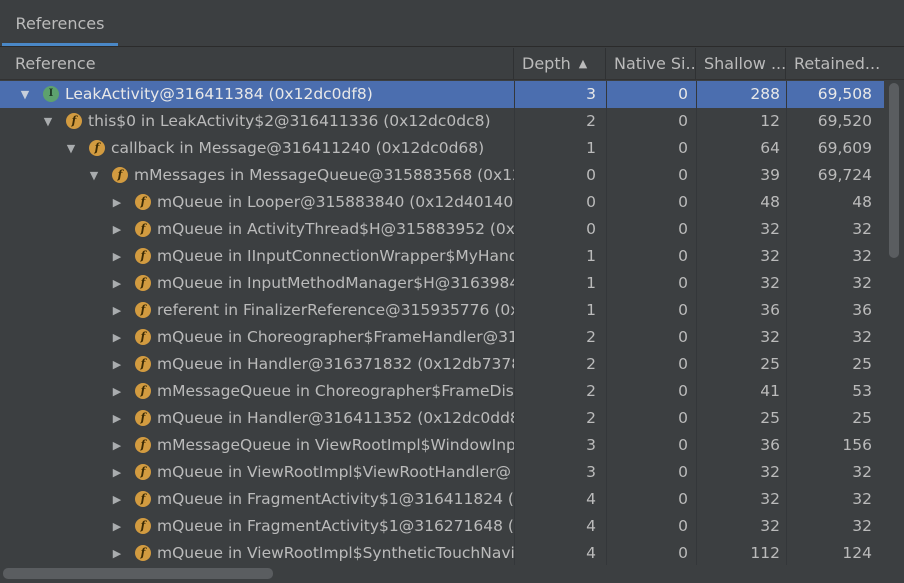 The width and height of the screenshot is (904, 583). Describe the element at coordinates (862, 310) in the screenshot. I see `retained-size-cell: 36` at that location.